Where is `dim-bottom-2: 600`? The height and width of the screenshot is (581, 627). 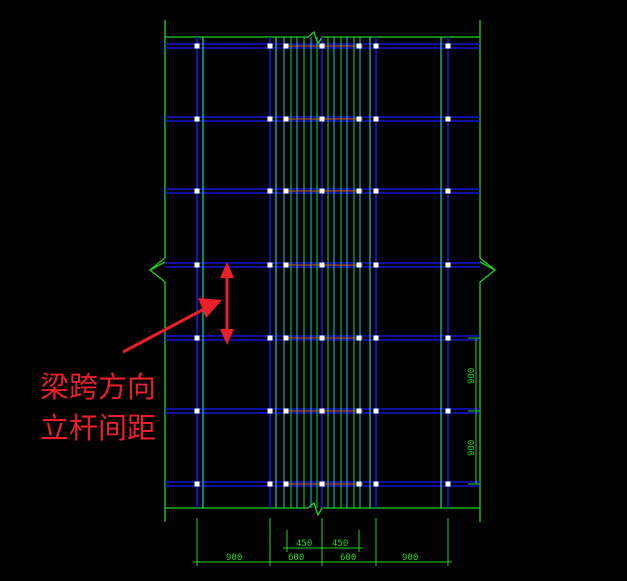
dim-bottom-2: 600 is located at coordinates (296, 558).